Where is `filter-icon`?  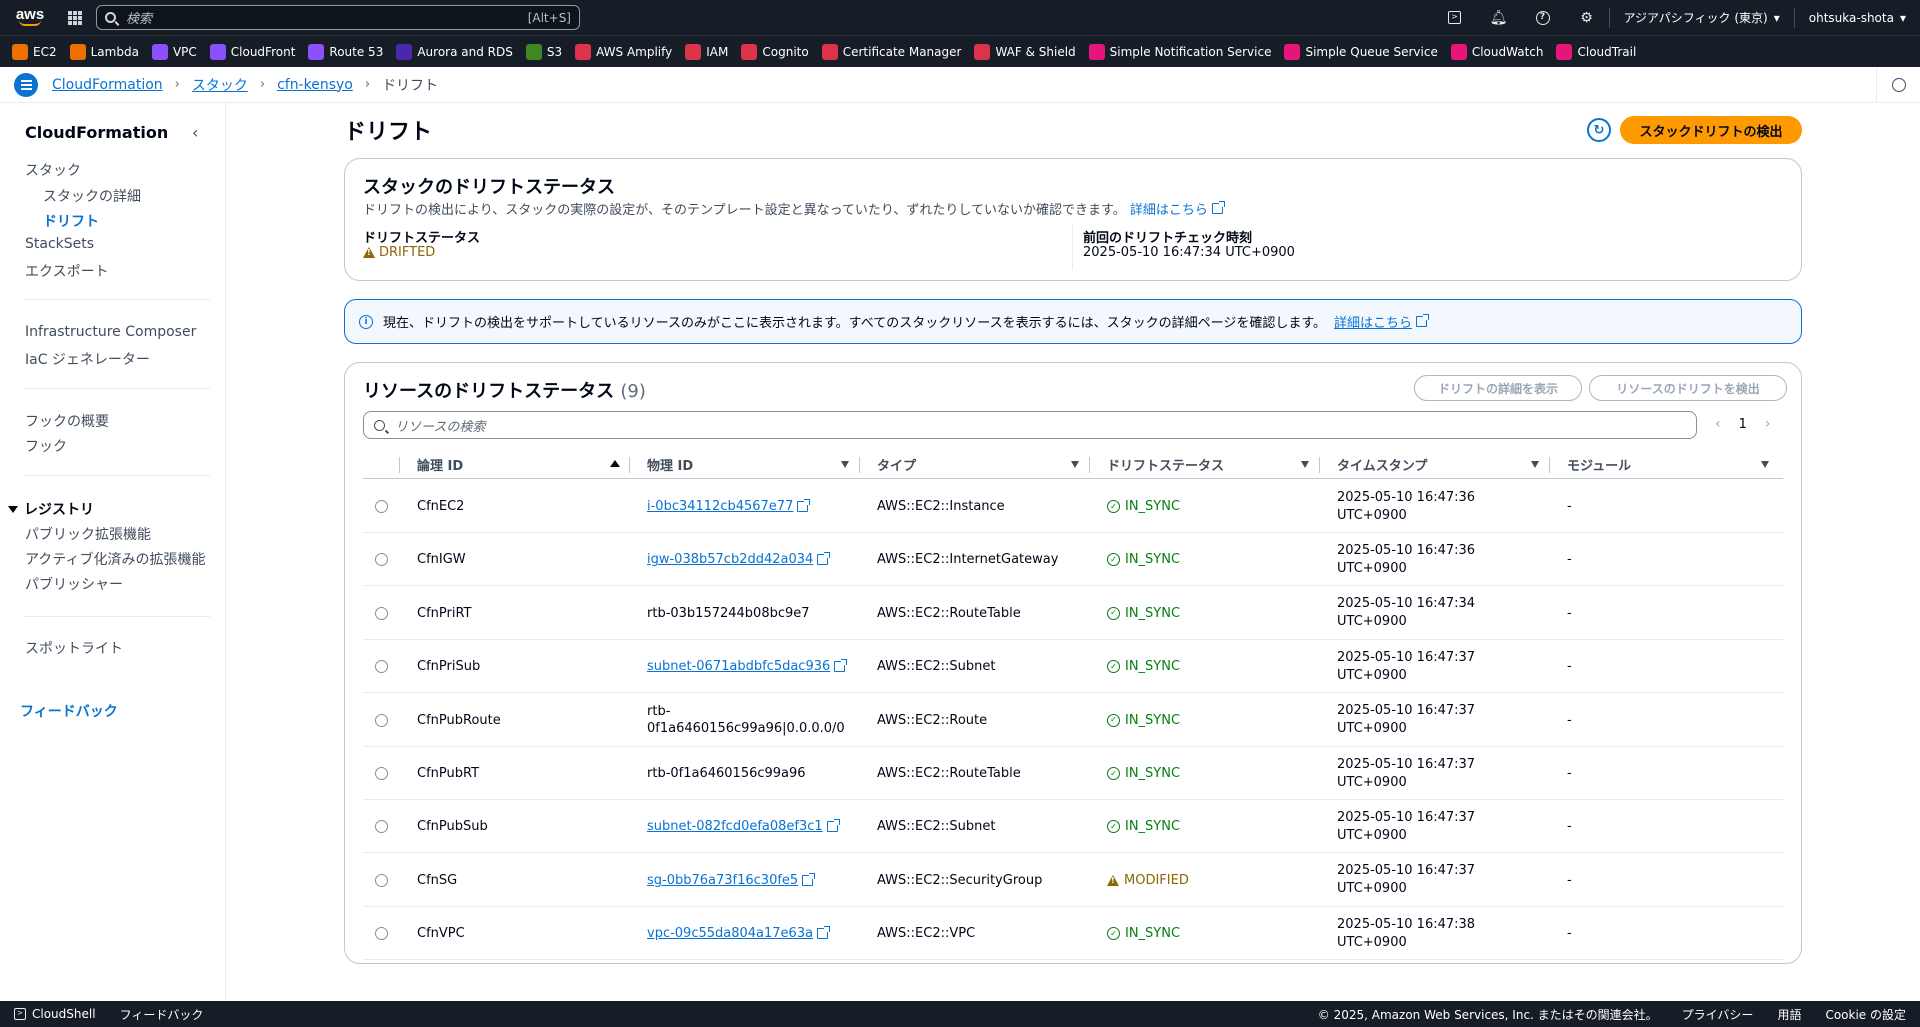
filter-icon is located at coordinates (845, 464).